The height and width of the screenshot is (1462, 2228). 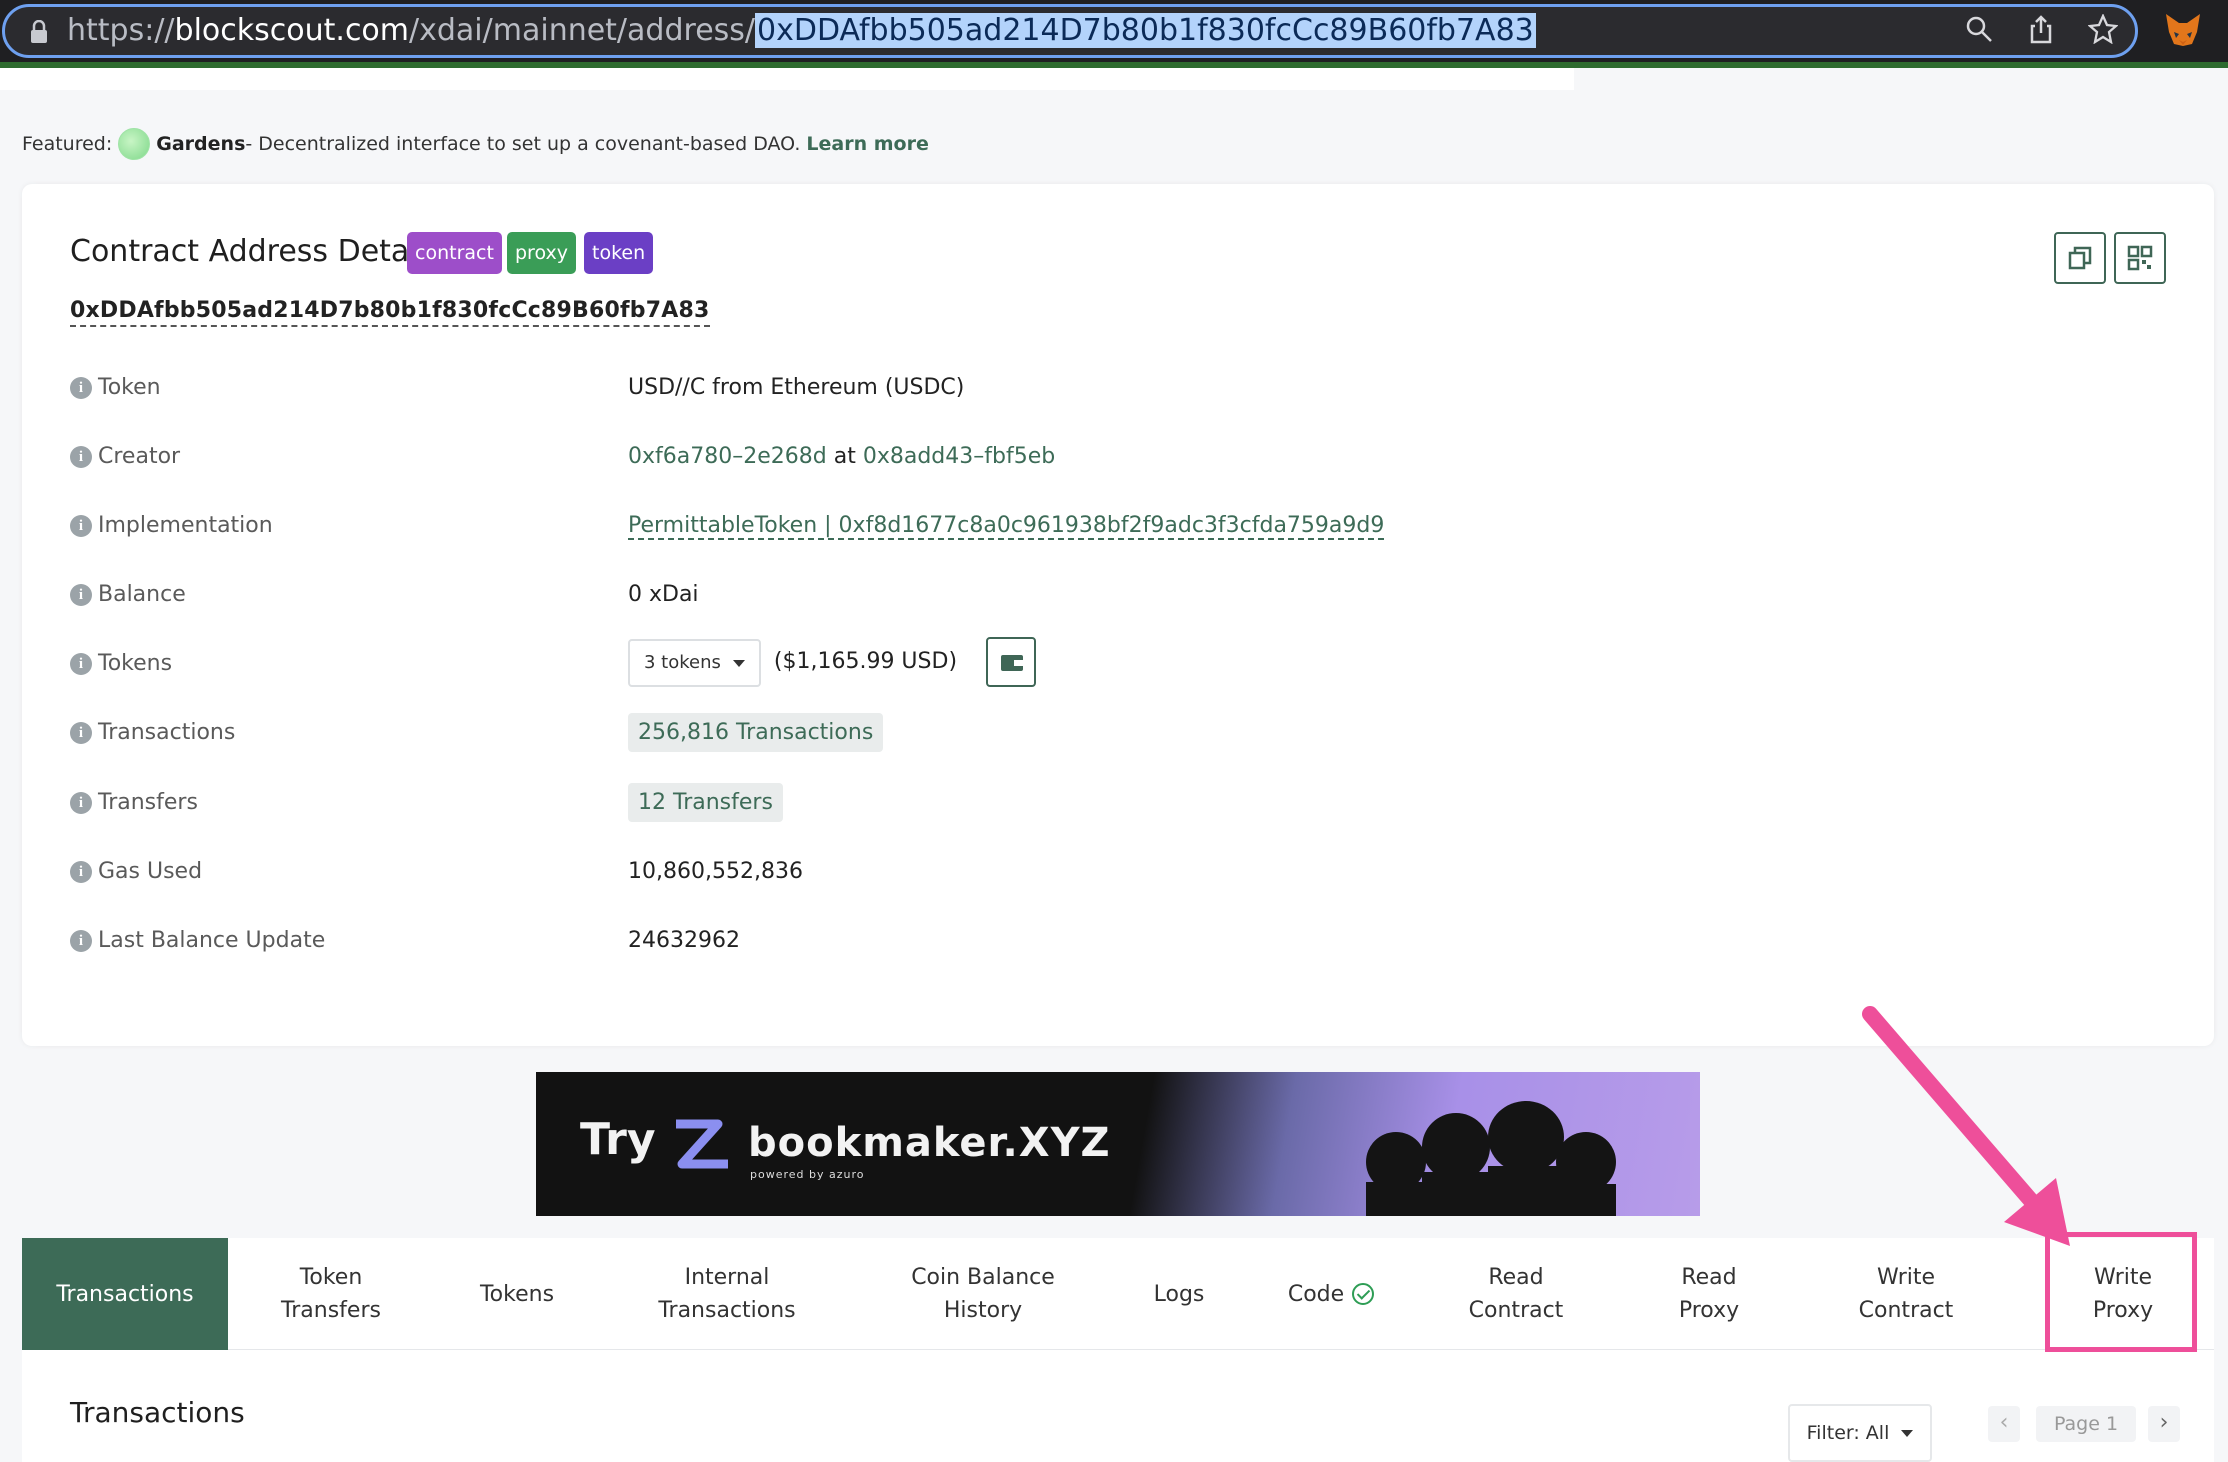 I want to click on row-transfers: i Transfers 12 Transfers, so click(x=1120, y=808).